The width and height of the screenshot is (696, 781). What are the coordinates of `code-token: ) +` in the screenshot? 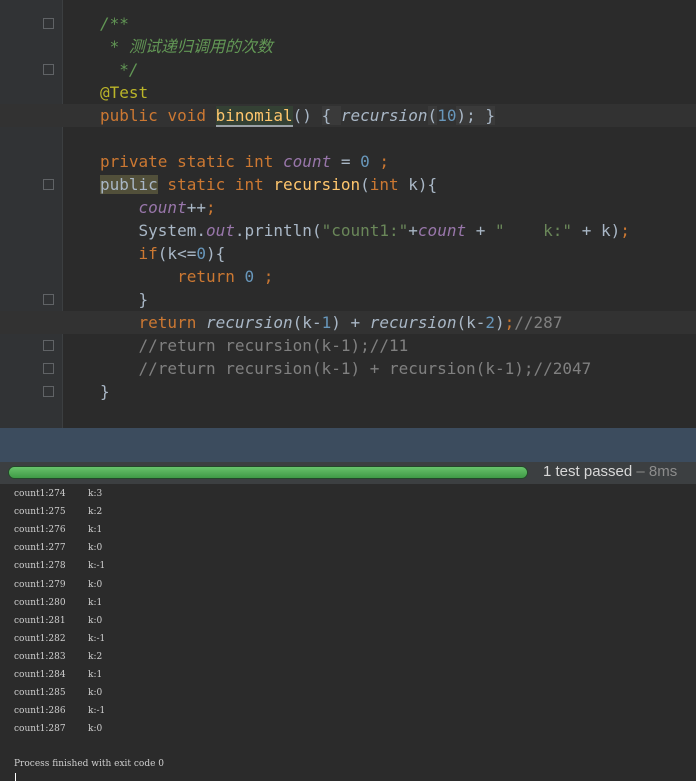 It's located at (350, 322).